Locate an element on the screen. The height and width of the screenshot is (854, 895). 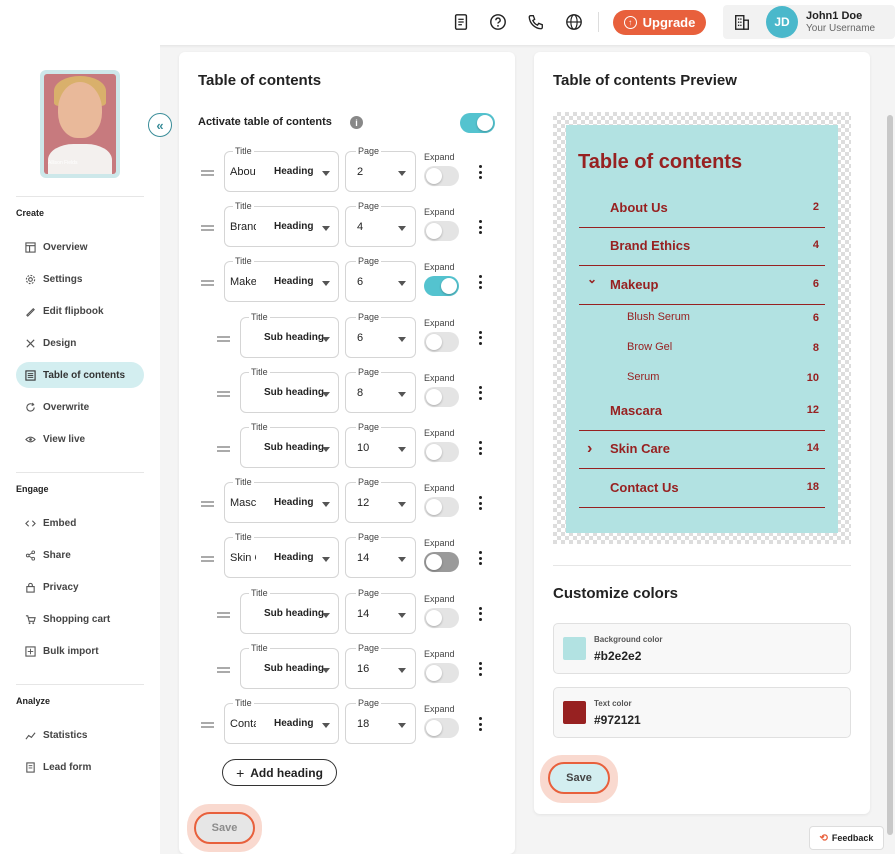
sidebar-item-lead-form: Lead form is located at coordinates (80, 767).